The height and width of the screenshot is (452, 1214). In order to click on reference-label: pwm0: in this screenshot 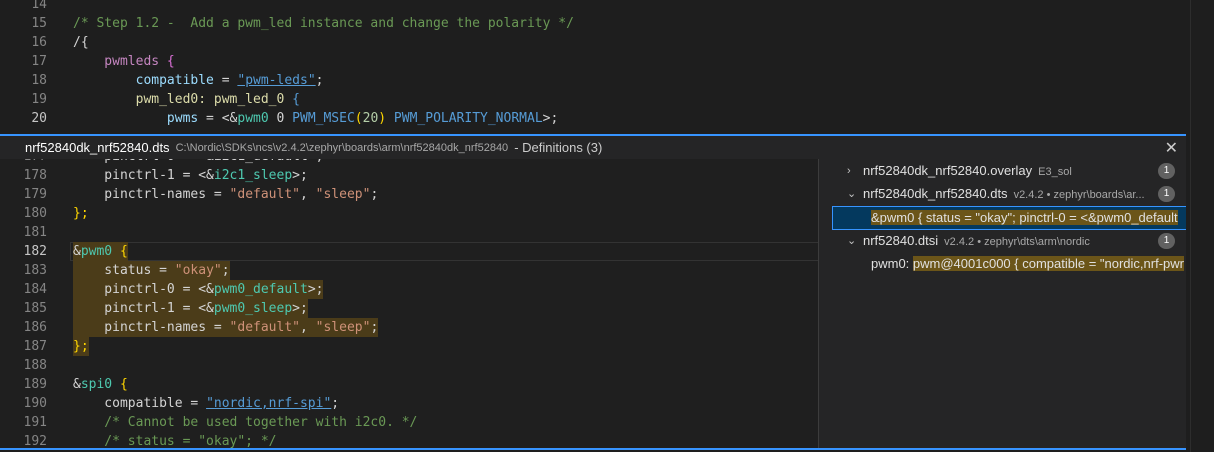, I will do `click(892, 263)`.